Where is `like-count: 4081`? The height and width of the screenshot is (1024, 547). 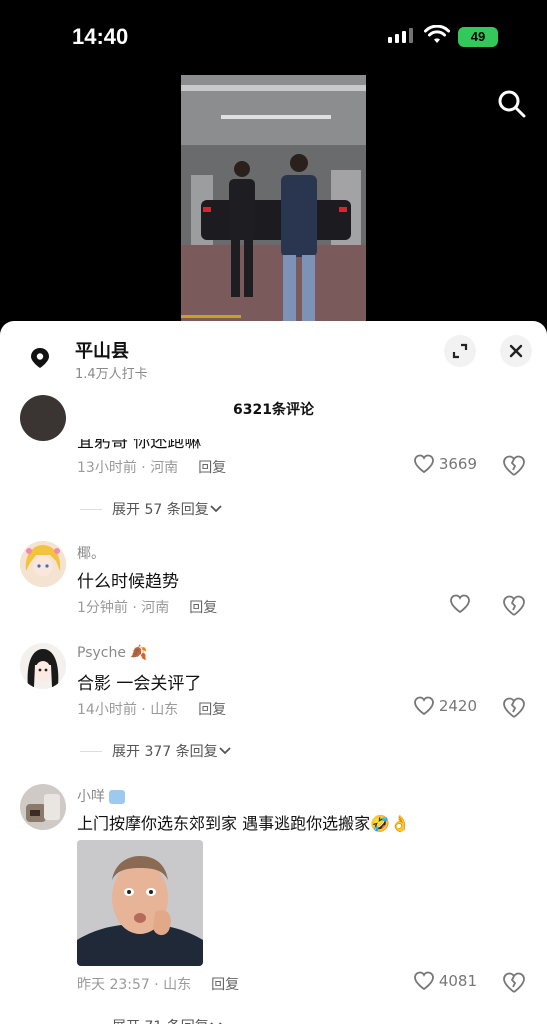 like-count: 4081 is located at coordinates (457, 981).